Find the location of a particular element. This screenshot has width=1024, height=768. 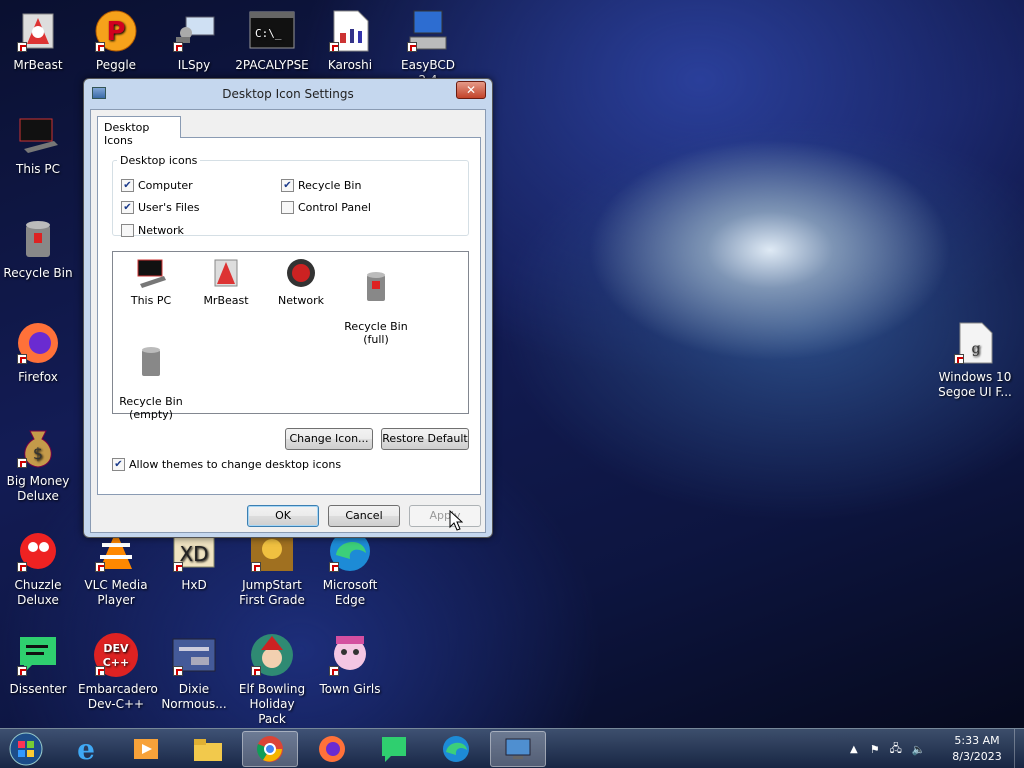

desktop-icon-vlc: VLC Media Player is located at coordinates (116, 568).